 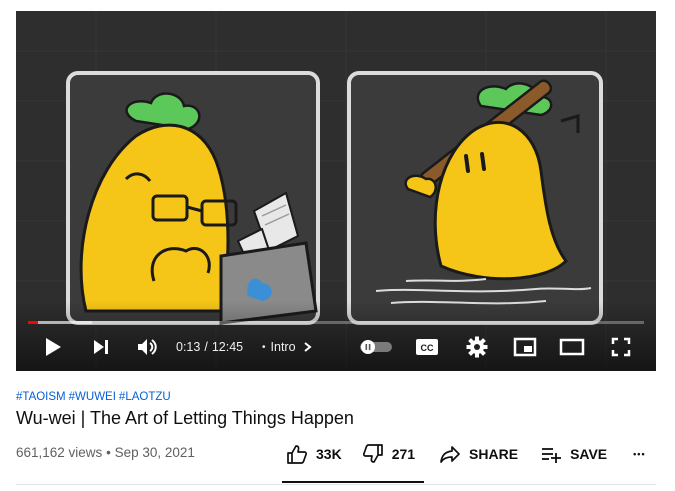 I want to click on hashtag-link: #WUWEI, so click(x=92, y=397).